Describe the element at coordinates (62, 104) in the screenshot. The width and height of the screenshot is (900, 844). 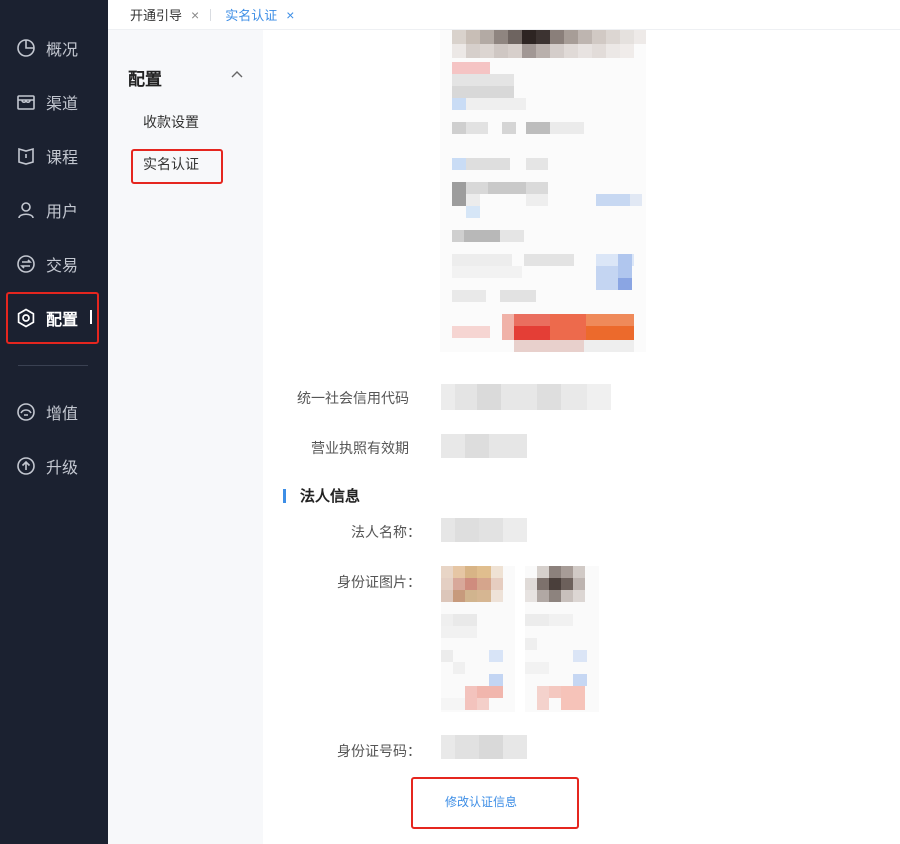
I see `nav-item-label: 渠道` at that location.